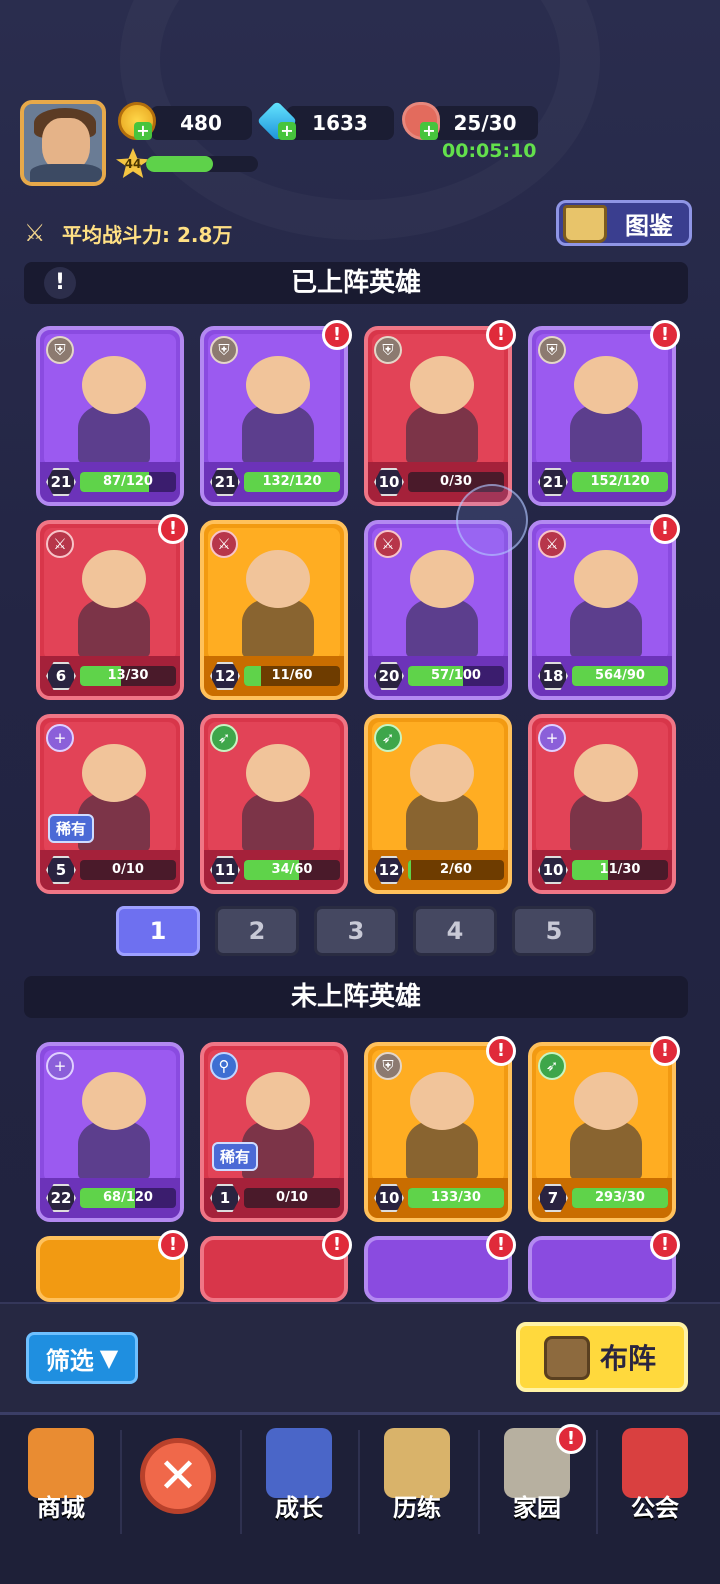 This screenshot has width=720, height=1584. I want to click on hero-card: ⛨ 10 0/30, so click(438, 416).